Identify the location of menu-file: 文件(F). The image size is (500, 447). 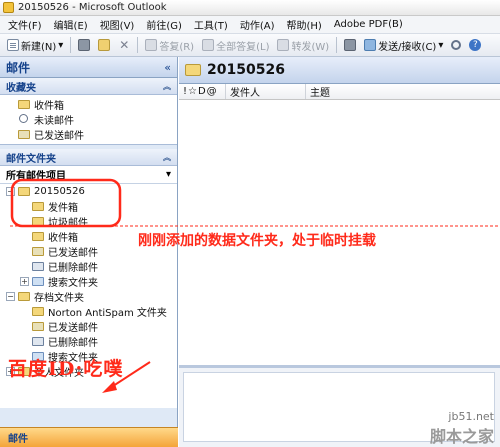
(25, 24).